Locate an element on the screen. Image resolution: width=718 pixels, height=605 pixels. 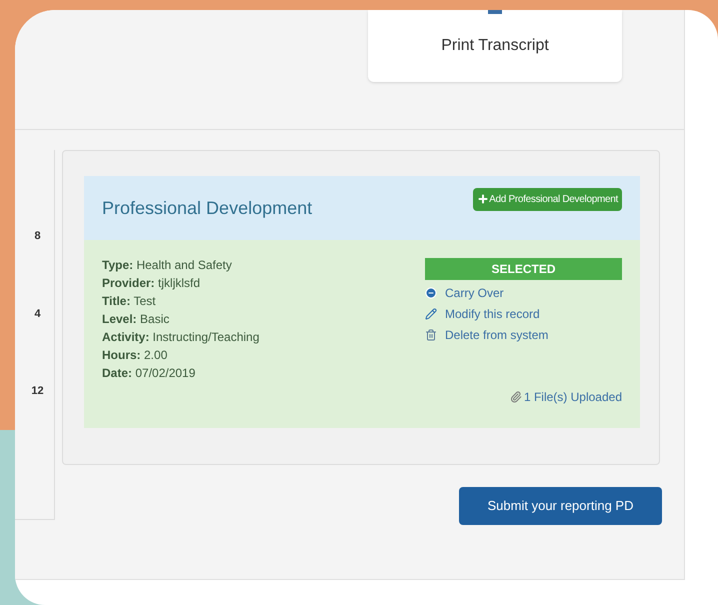
print-transcript-button: Print Transcript is located at coordinates (495, 46).